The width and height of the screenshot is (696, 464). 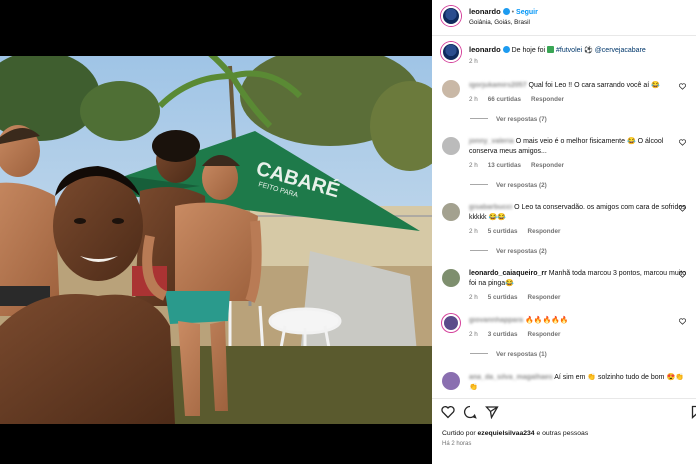 What do you see at coordinates (503, 334) in the screenshot?
I see `comment-likes: 3 curtidas` at bounding box center [503, 334].